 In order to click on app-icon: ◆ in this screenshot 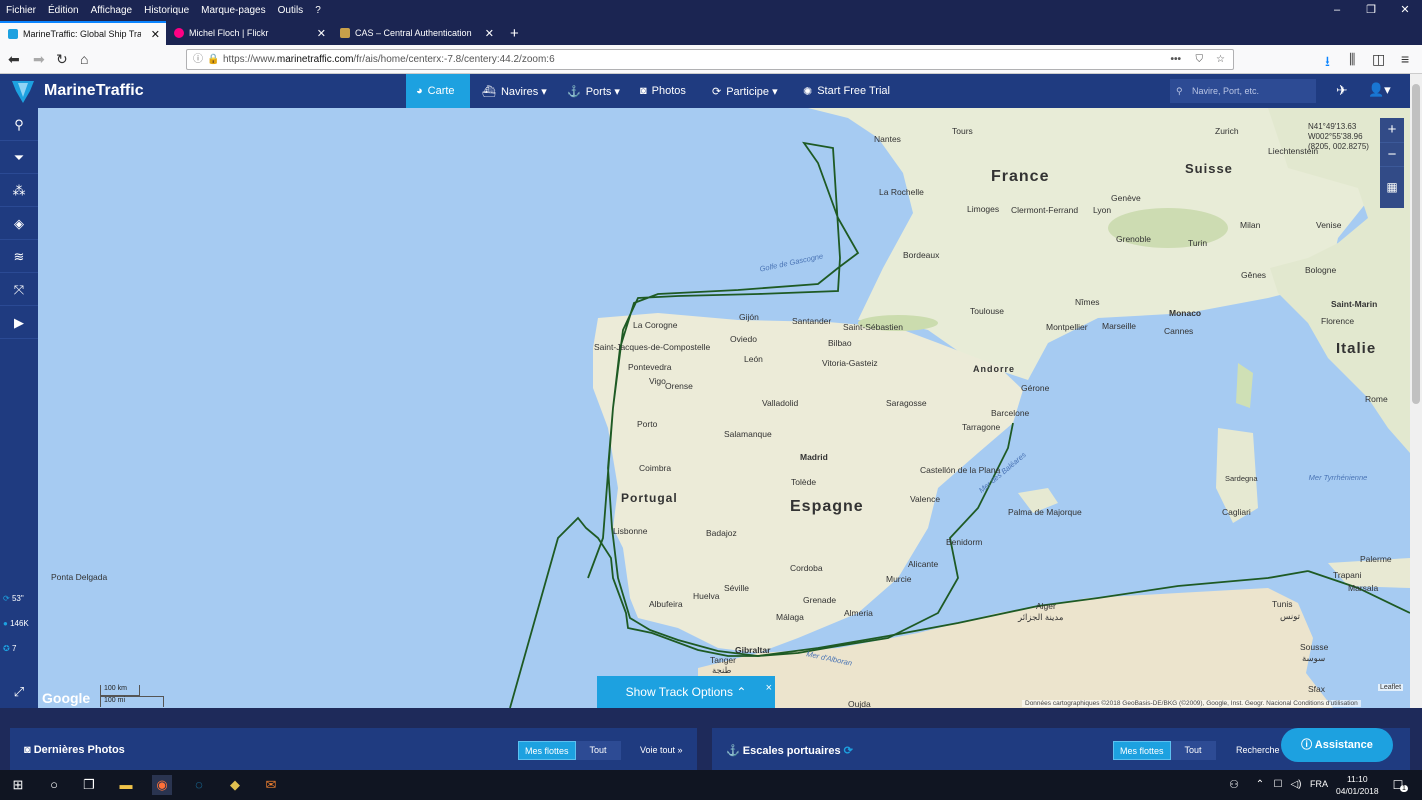, I will do `click(235, 785)`.